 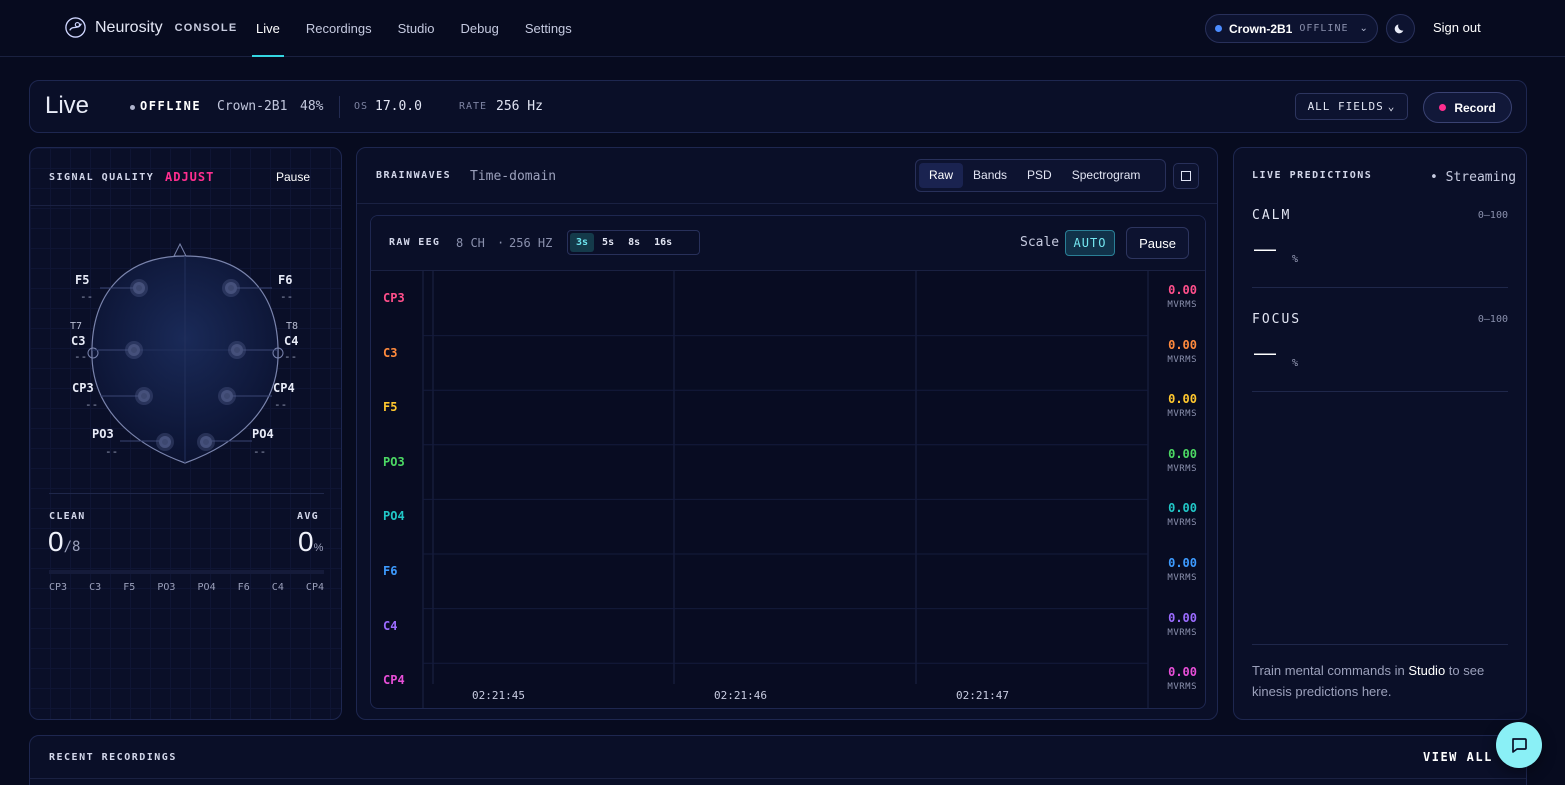 What do you see at coordinates (519, 106) in the screenshot?
I see `sample-rate: 256 Hz` at bounding box center [519, 106].